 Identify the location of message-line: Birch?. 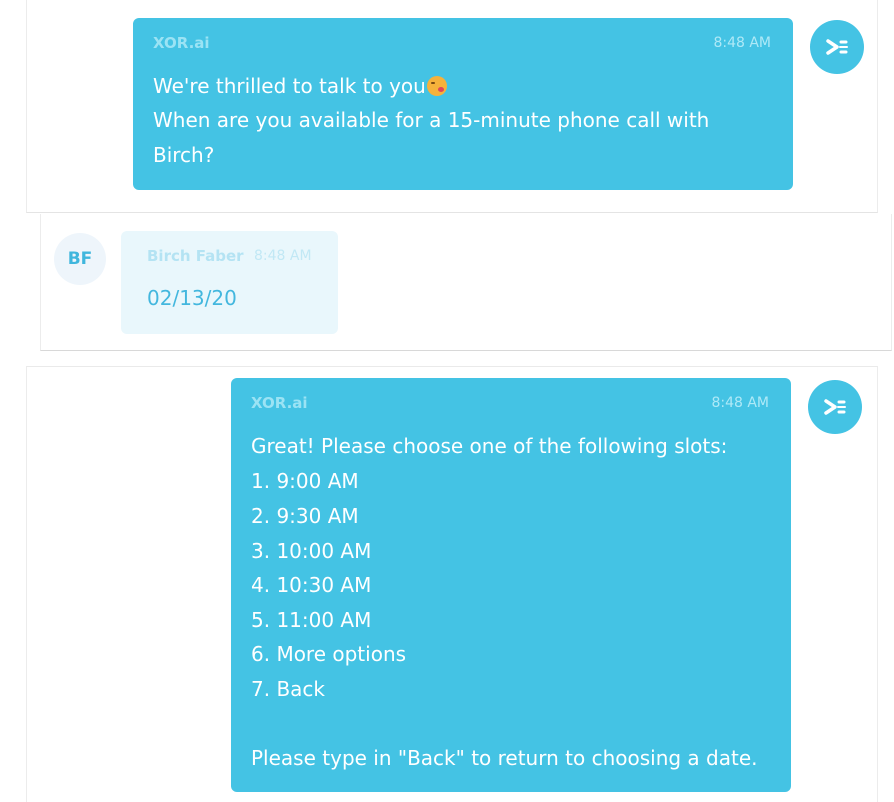
(184, 155).